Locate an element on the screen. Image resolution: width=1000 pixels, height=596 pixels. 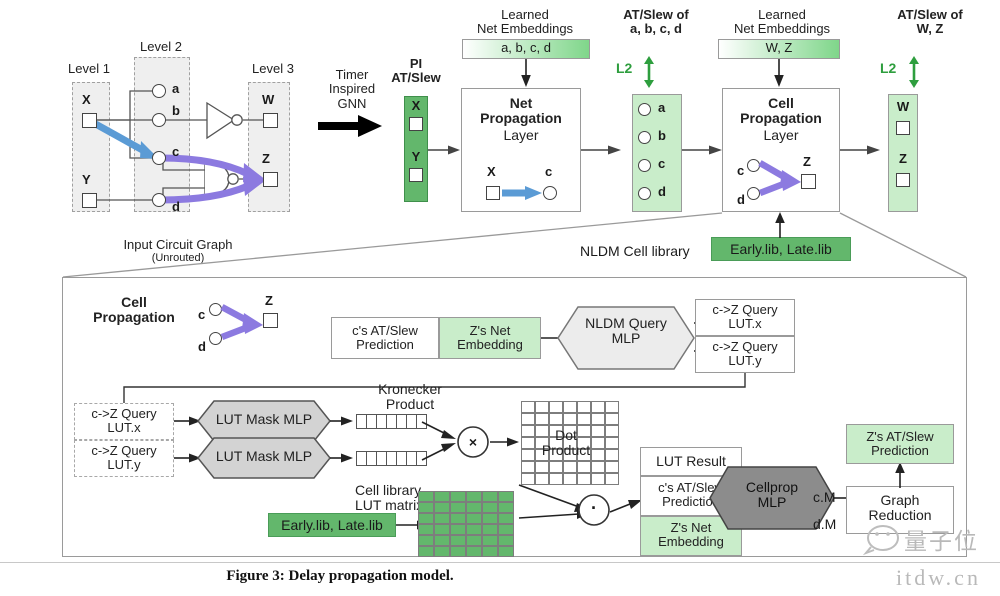
cell-layer-subtitle: Layer is located at coordinates (781, 135).